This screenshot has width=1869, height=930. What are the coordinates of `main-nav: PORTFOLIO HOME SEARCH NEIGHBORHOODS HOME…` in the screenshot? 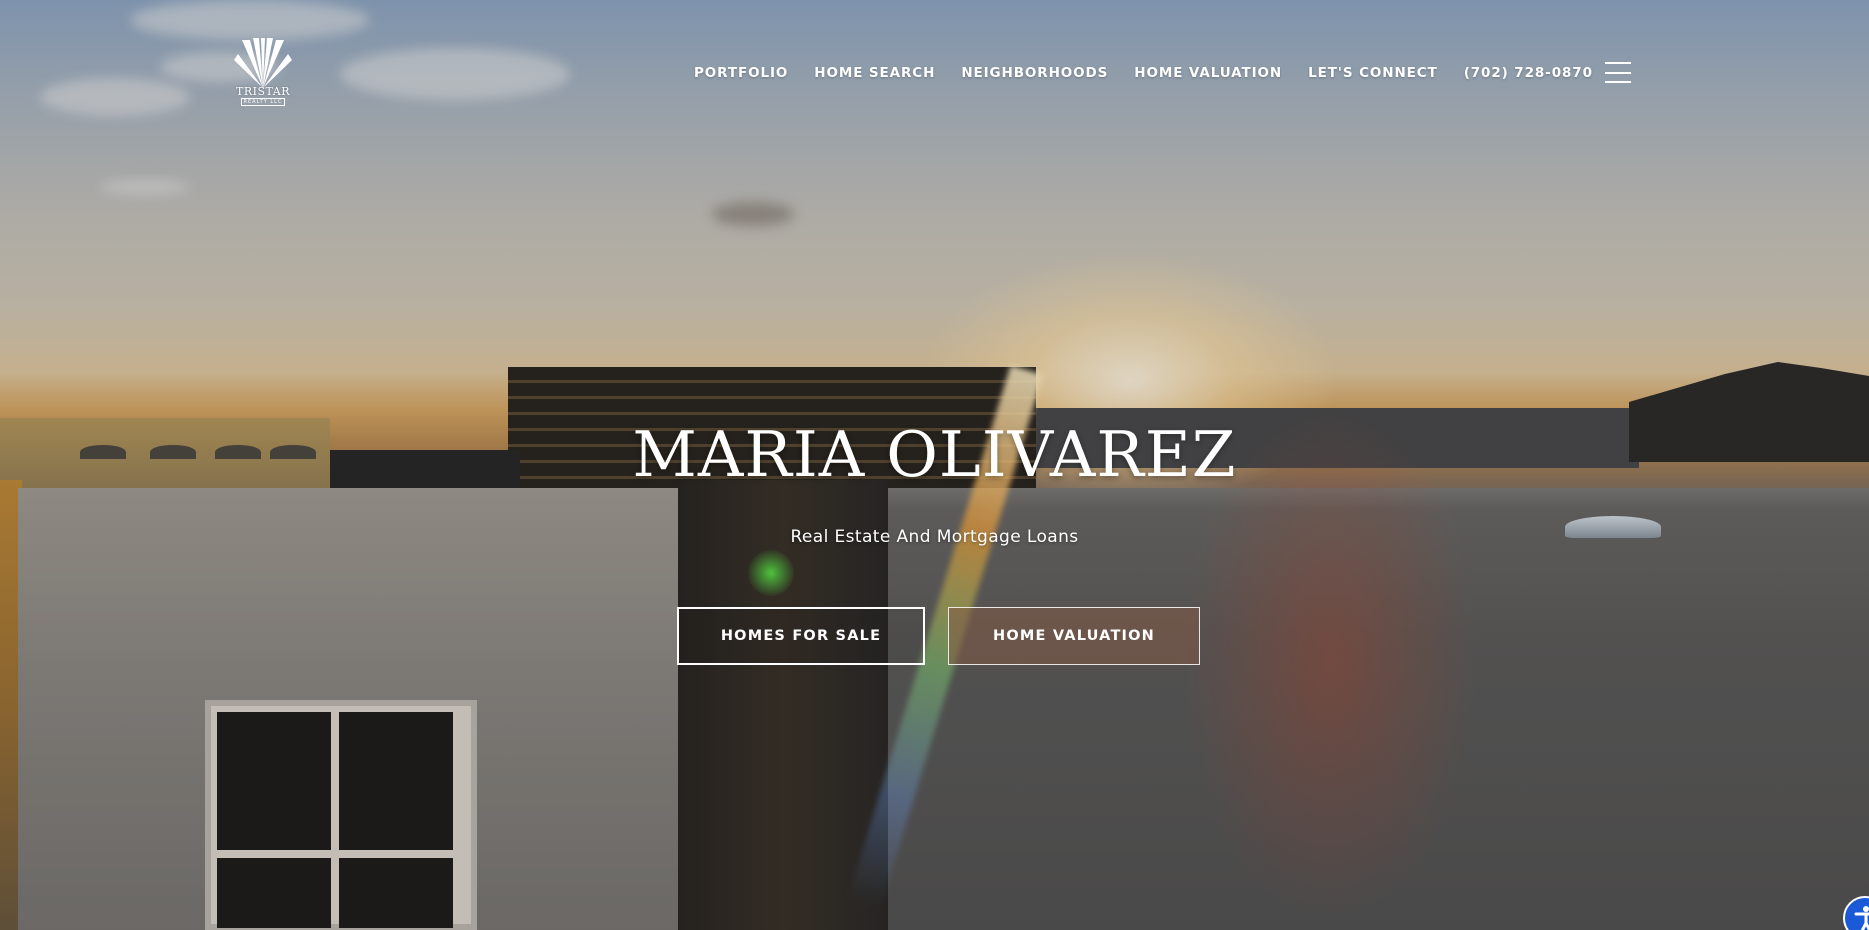 It's located at (1143, 73).